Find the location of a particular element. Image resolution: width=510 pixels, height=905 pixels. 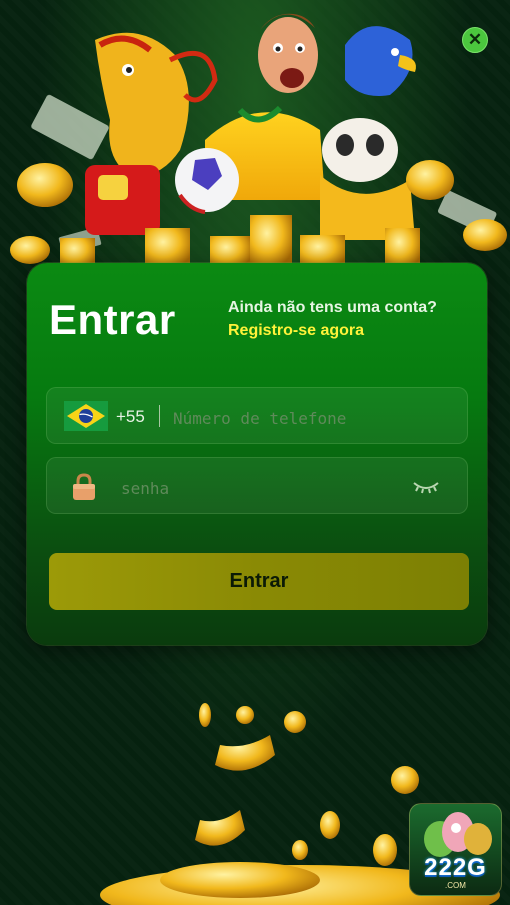

field-divider is located at coordinates (159, 416).